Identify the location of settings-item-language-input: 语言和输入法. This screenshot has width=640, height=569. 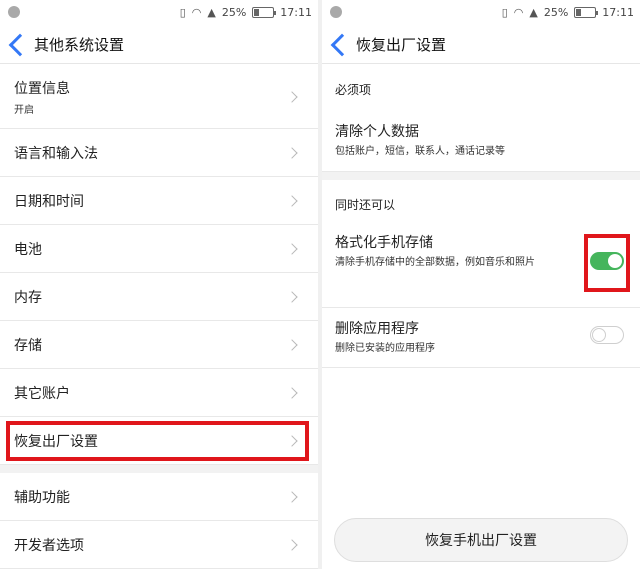
(159, 153).